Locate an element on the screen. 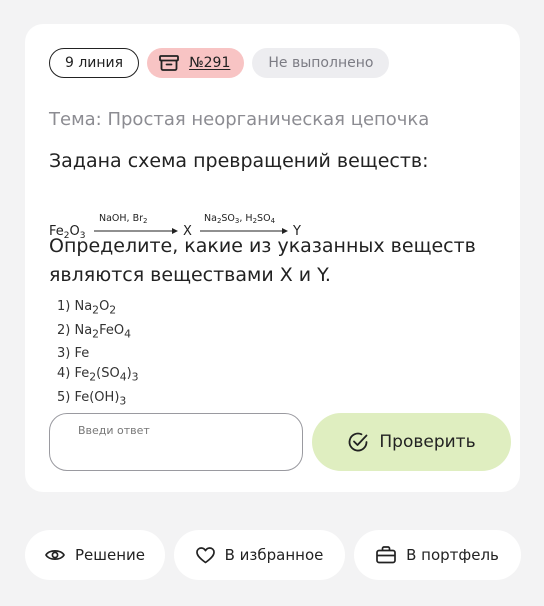 The width and height of the screenshot is (544, 606). task-tags: 9 линия №291 Не выполнено is located at coordinates (219, 63).